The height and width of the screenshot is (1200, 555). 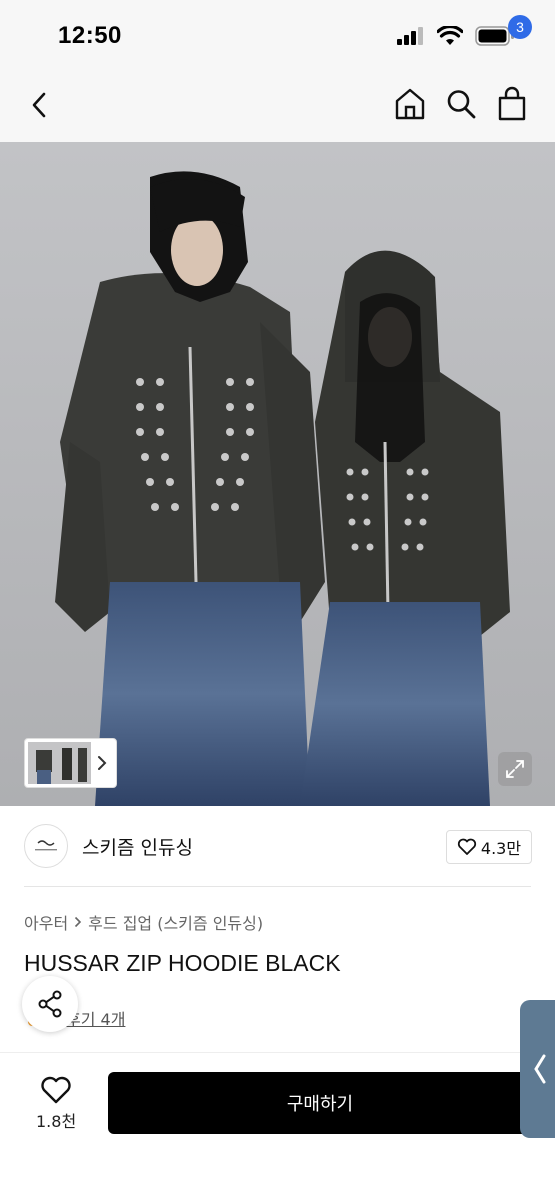 What do you see at coordinates (277, 886) in the screenshot?
I see `divider` at bounding box center [277, 886].